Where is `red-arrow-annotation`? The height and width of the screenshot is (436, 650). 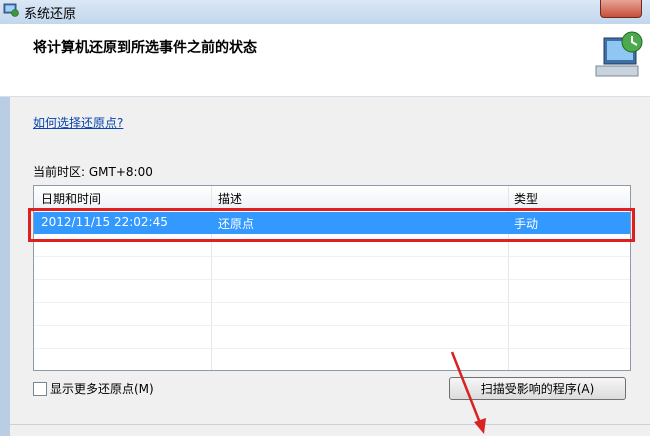
red-arrow-annotation is located at coordinates (468, 392).